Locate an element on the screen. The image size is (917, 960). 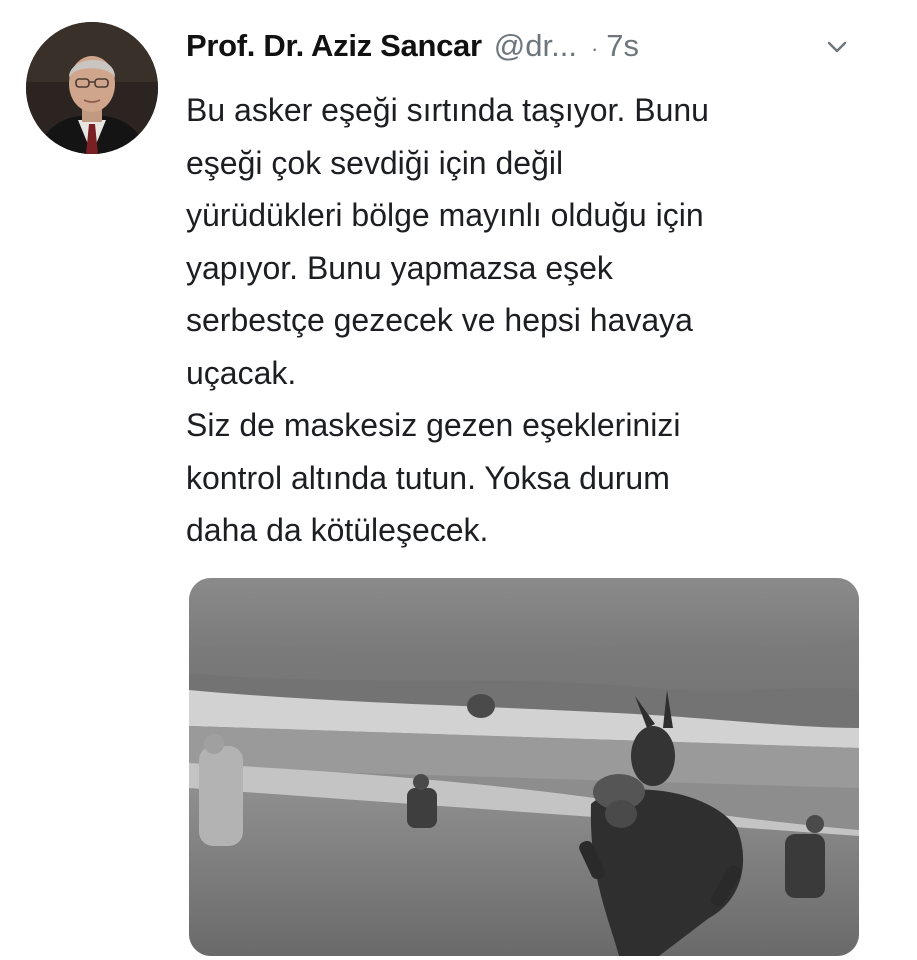
tweet-header: Prof. Dr. Aziz Sancar @dr... · 7s is located at coordinates (412, 48).